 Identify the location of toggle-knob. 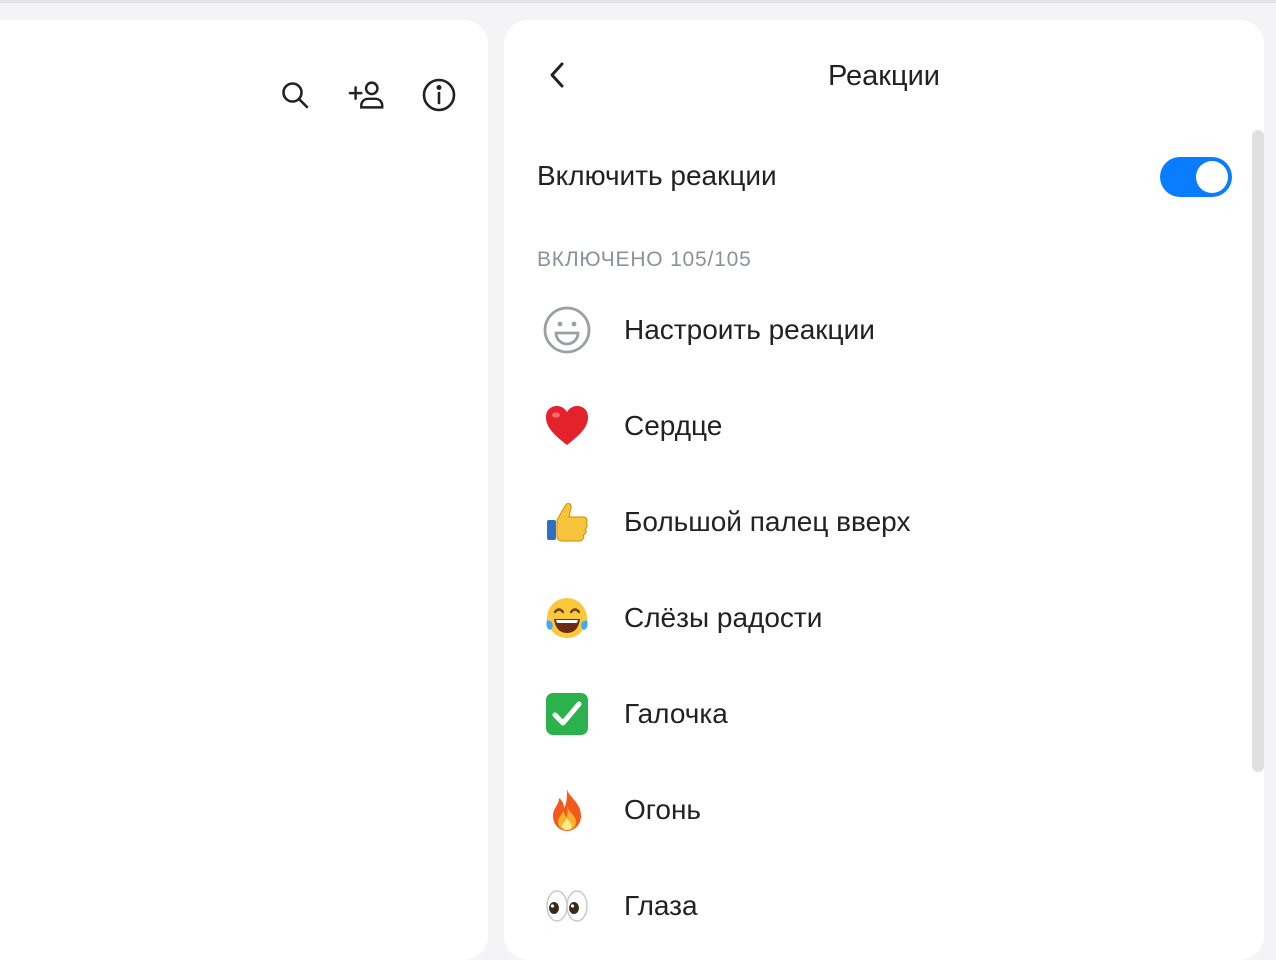
(1212, 177).